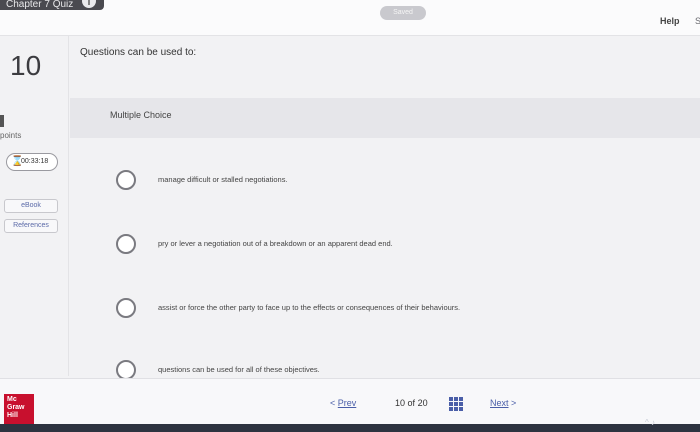 This screenshot has width=700, height=432. Describe the element at coordinates (647, 422) in the screenshot. I see `tray-chevron-icon: ^` at that location.